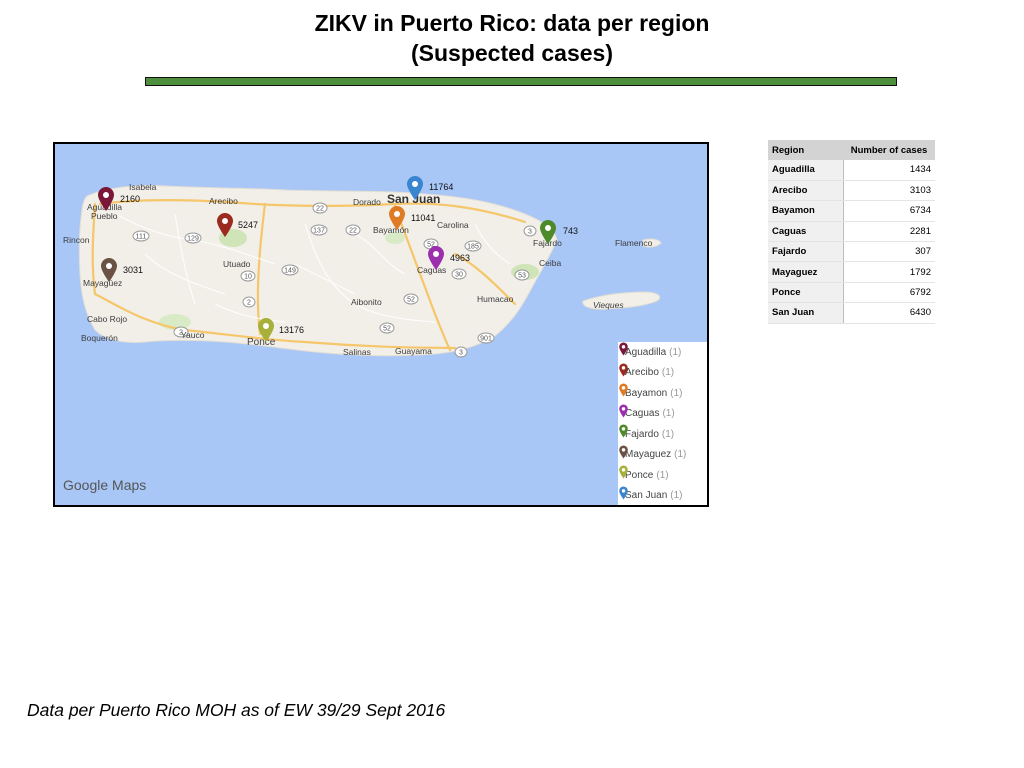  Describe the element at coordinates (99, 338) in the screenshot. I see `place-label: Boquerón` at that location.